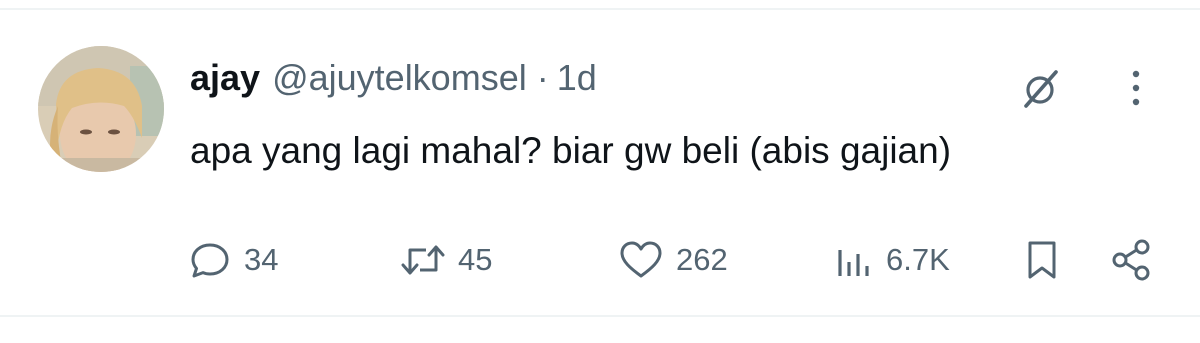 The image size is (1200, 343). Describe the element at coordinates (446, 260) in the screenshot. I see `repost-button: 45` at that location.